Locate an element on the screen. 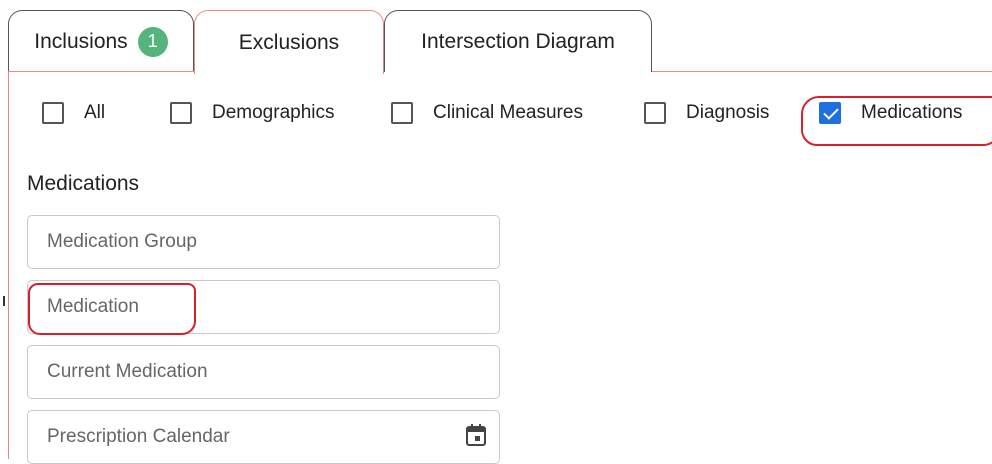 The image size is (992, 464). checkbox-demographics is located at coordinates (181, 113).